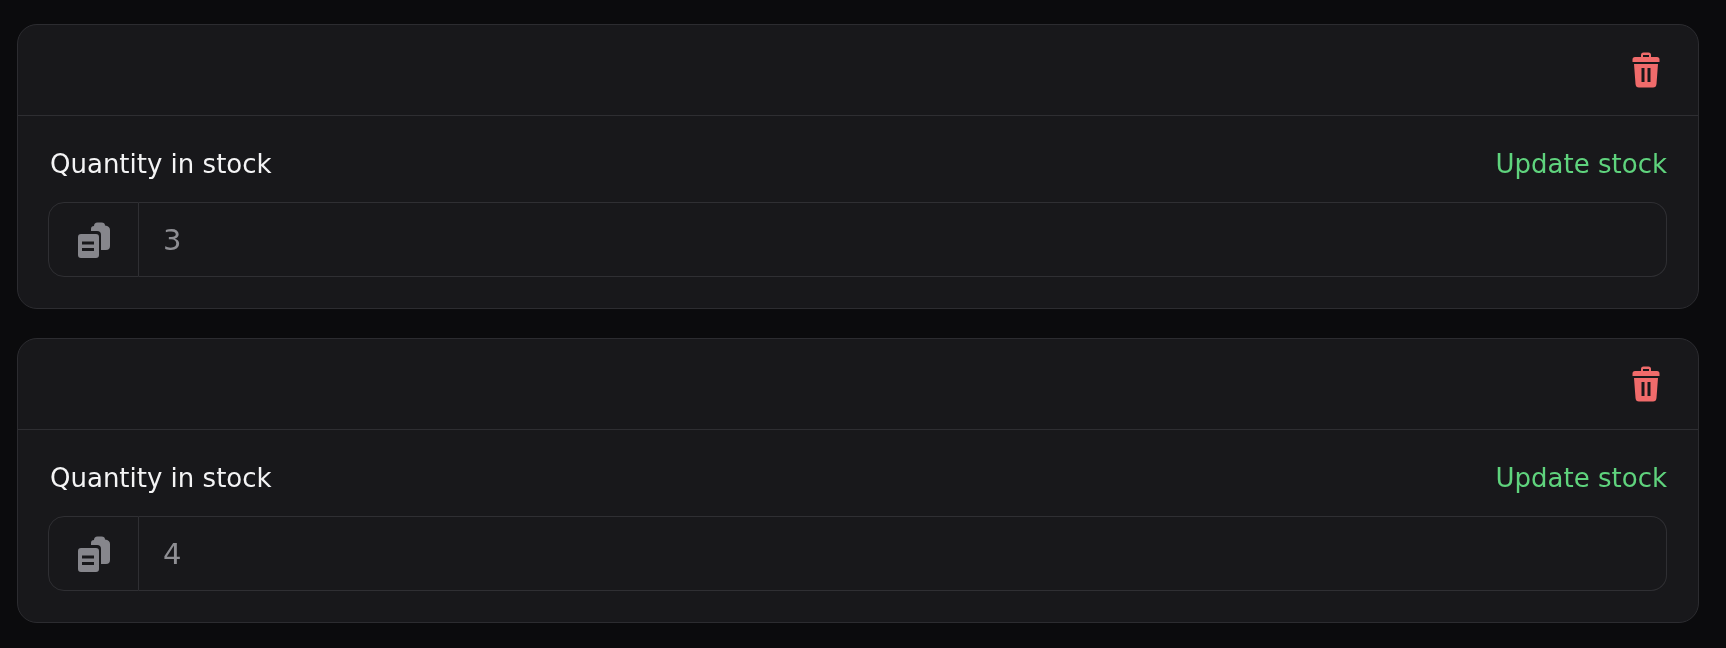 The height and width of the screenshot is (648, 1726). Describe the element at coordinates (903, 239) in the screenshot. I see `quantity-input: 3` at that location.